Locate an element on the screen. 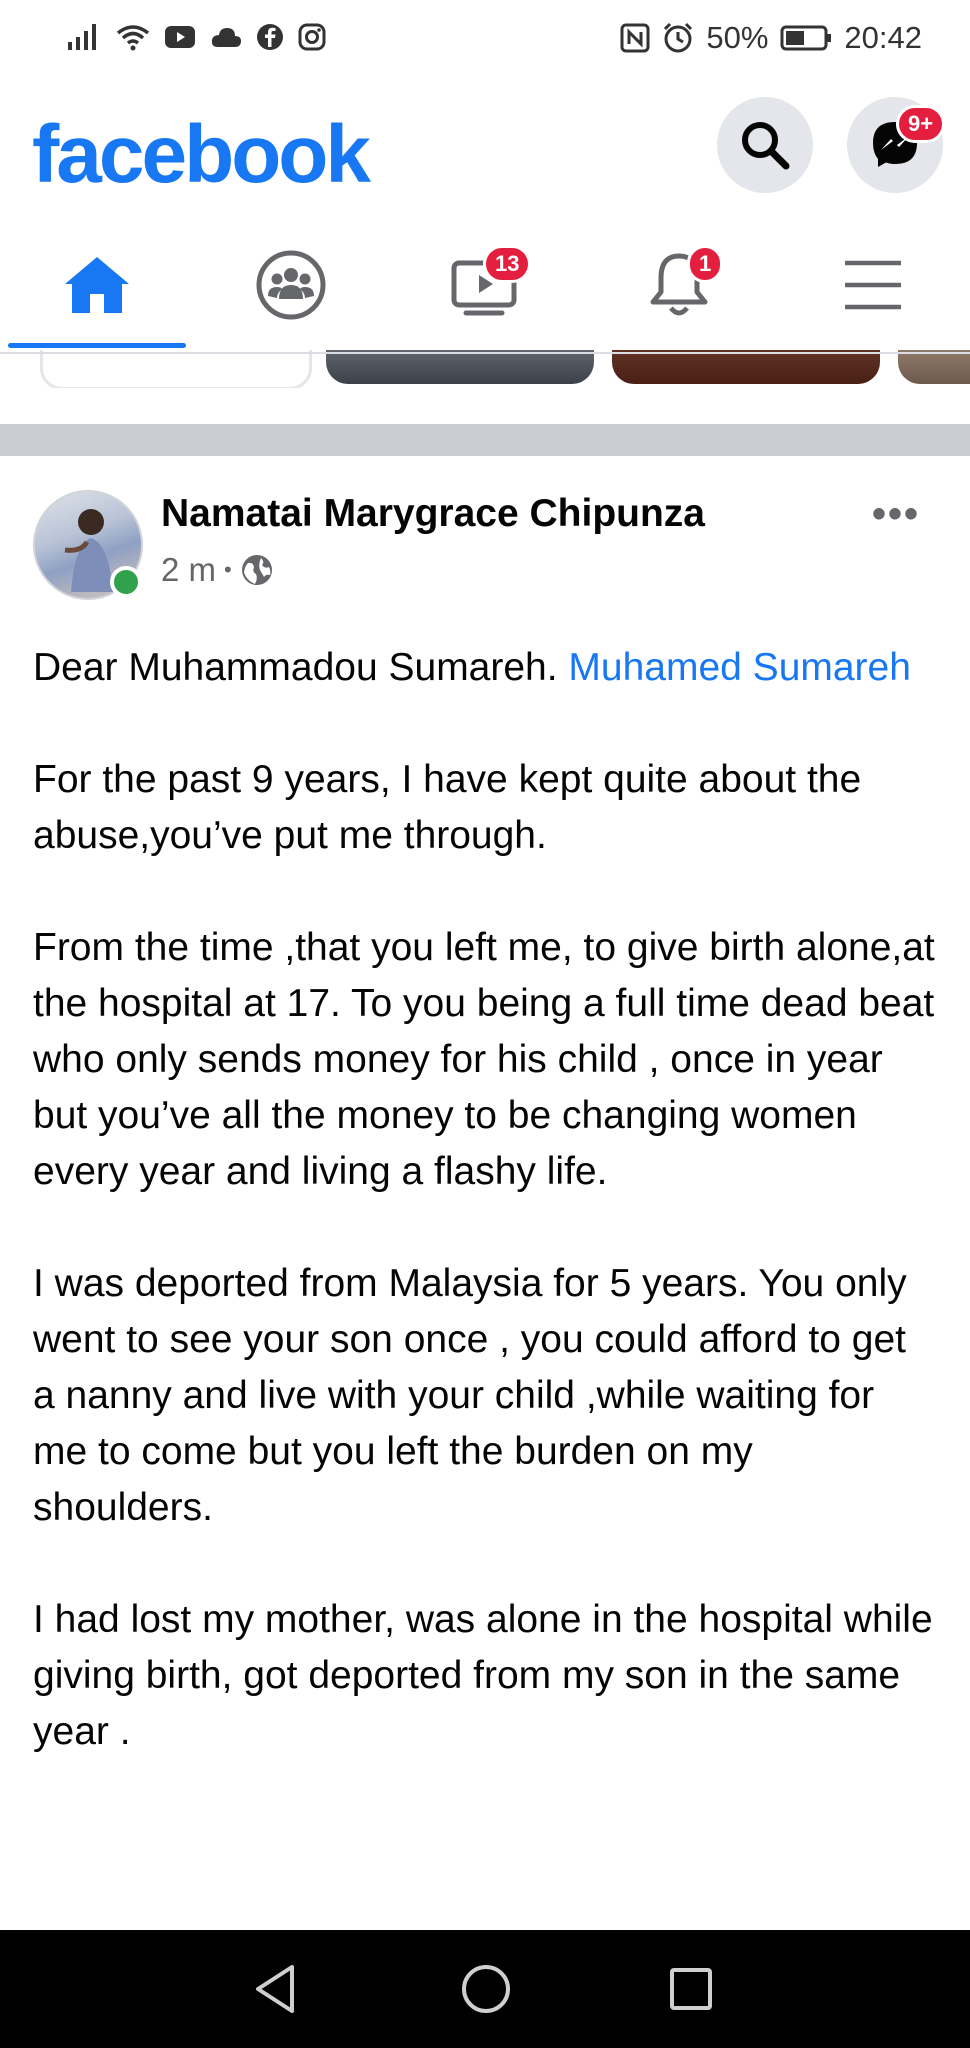 This screenshot has width=970, height=2048. hamburger-icon is located at coordinates (873, 285).